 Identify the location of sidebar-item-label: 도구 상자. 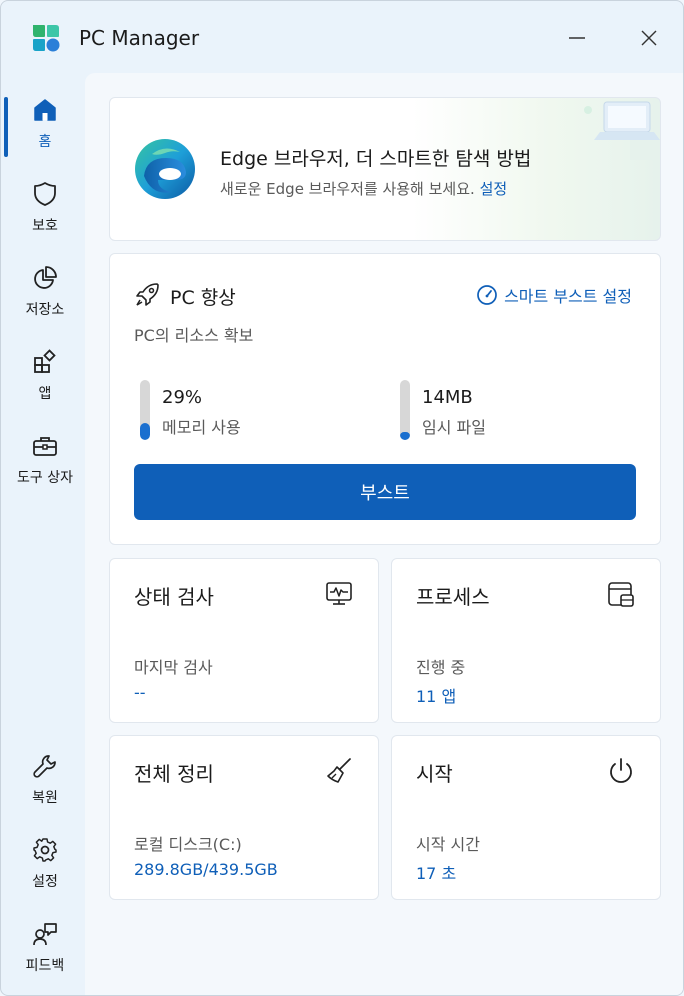
(45, 478).